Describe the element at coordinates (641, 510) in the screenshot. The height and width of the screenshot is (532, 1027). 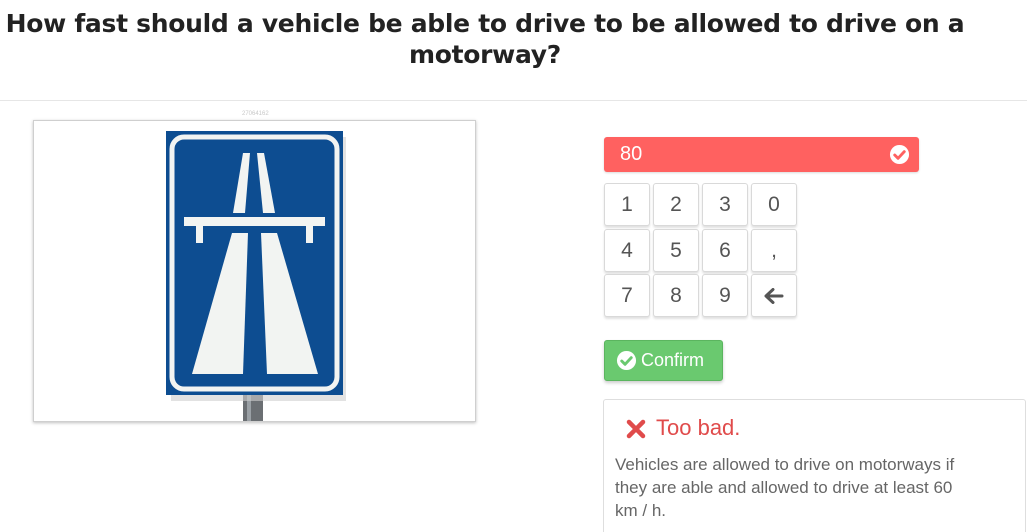
I see `feedback-line-3: km / h.` at that location.